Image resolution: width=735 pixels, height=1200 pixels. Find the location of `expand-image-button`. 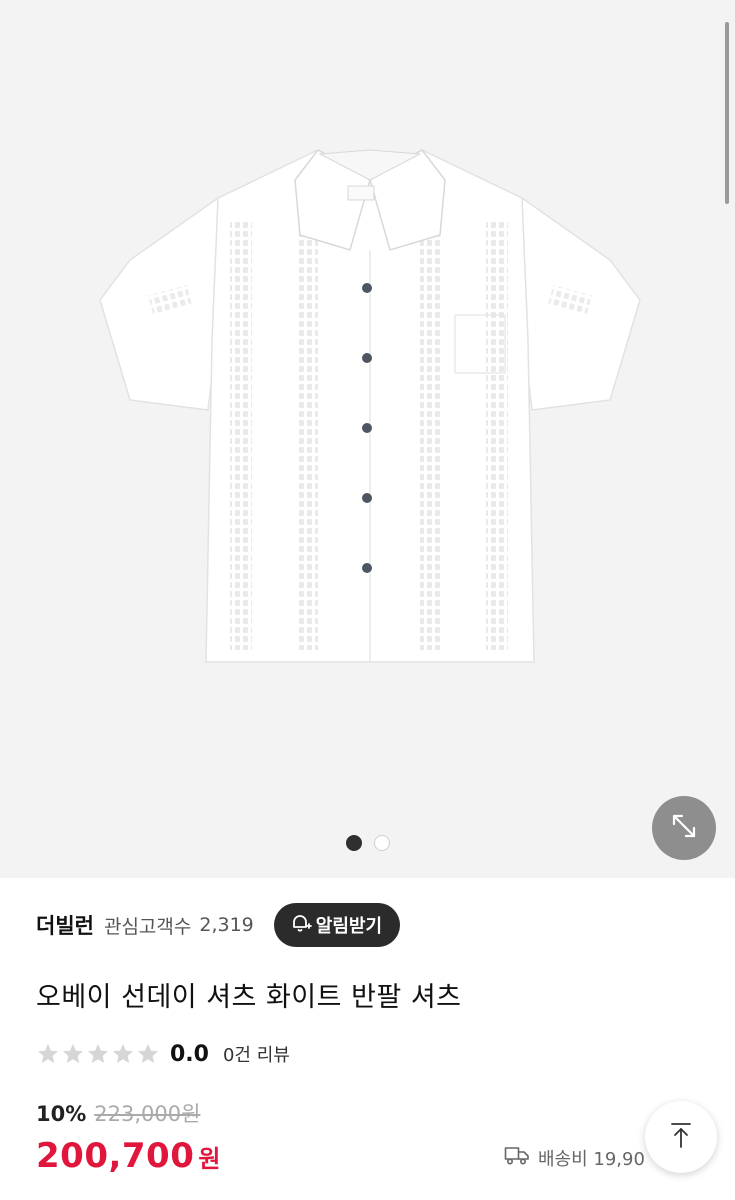

expand-image-button is located at coordinates (684, 828).